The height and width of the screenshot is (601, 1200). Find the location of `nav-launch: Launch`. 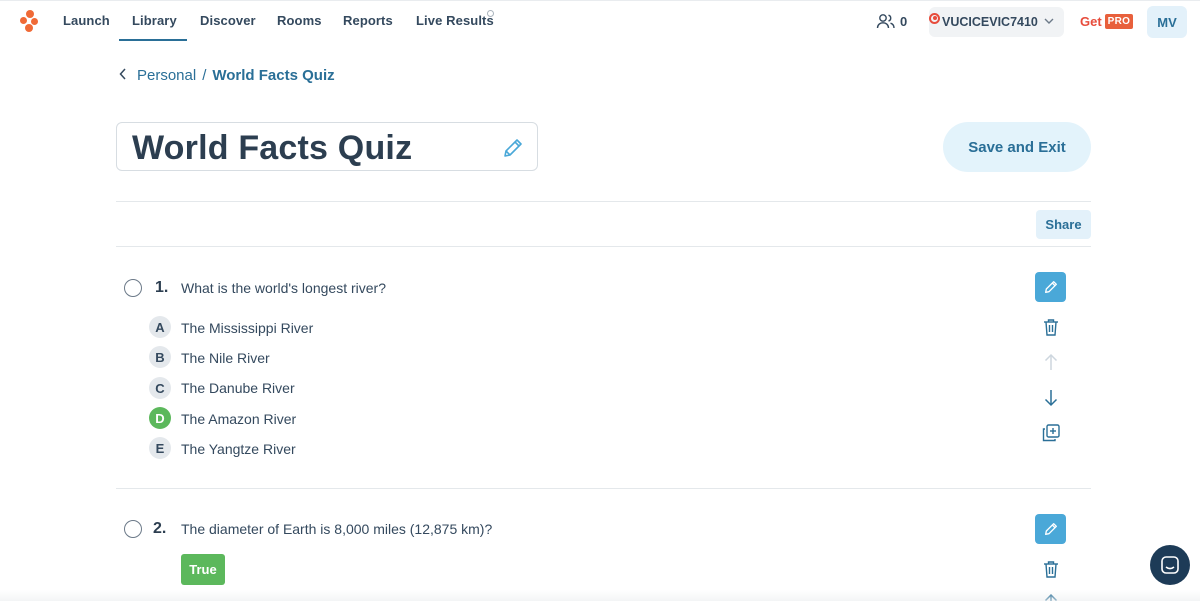

nav-launch: Launch is located at coordinates (86, 20).